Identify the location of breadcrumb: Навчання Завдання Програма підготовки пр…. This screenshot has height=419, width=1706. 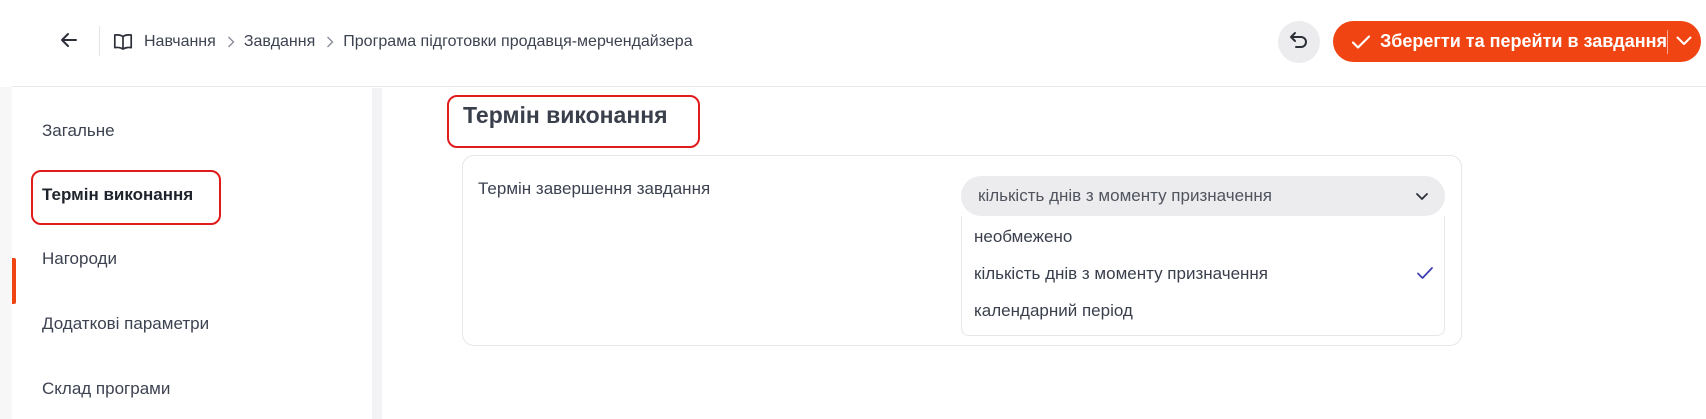
(403, 42).